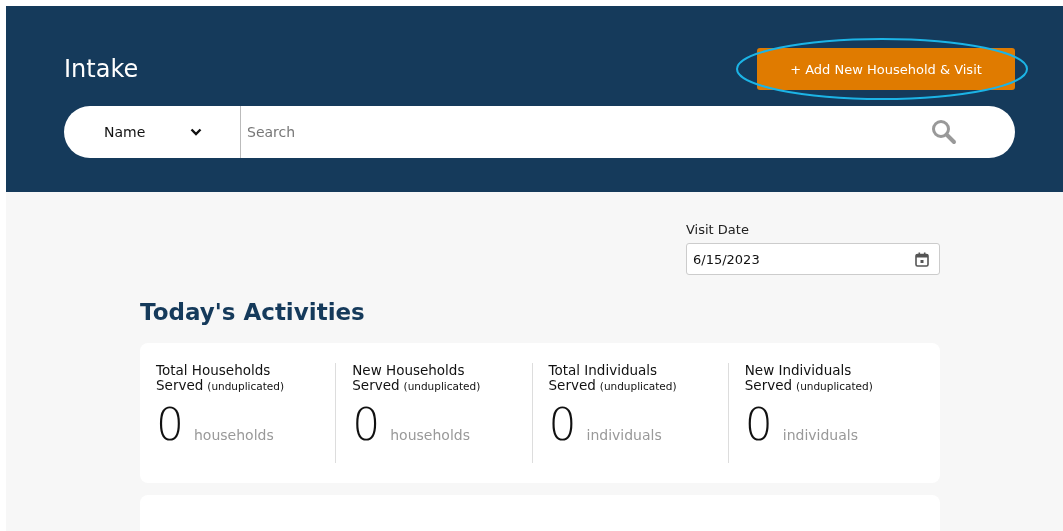 The height and width of the screenshot is (531, 1063). Describe the element at coordinates (101, 69) in the screenshot. I see `page-title: Intake` at that location.